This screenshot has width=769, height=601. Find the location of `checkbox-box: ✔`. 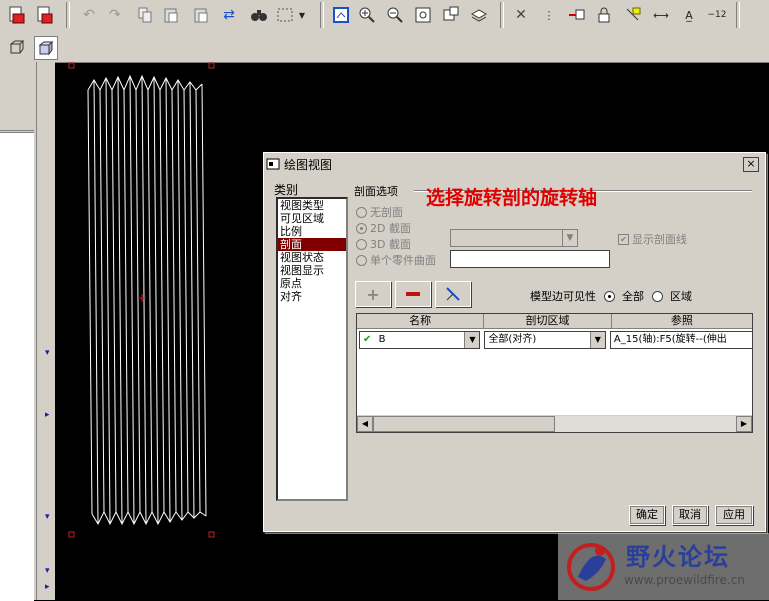

checkbox-box: ✔ is located at coordinates (623, 239).